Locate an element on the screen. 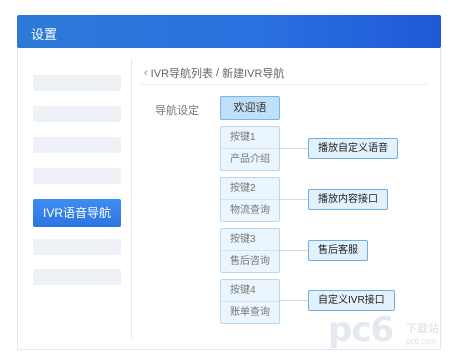  key-action-button: 售后客服 is located at coordinates (338, 250).